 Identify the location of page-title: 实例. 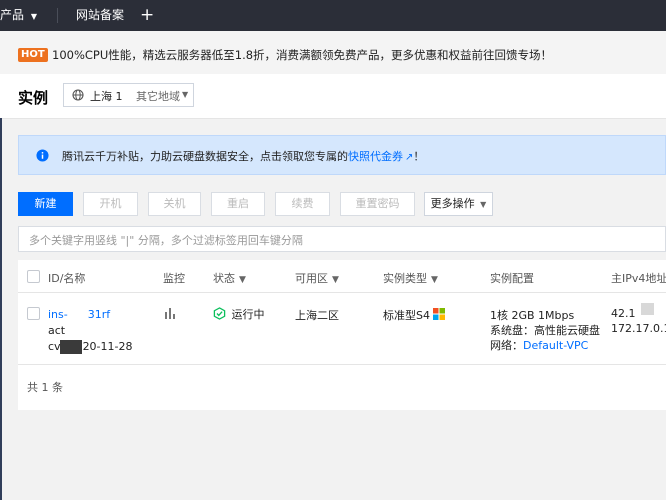
(33, 98).